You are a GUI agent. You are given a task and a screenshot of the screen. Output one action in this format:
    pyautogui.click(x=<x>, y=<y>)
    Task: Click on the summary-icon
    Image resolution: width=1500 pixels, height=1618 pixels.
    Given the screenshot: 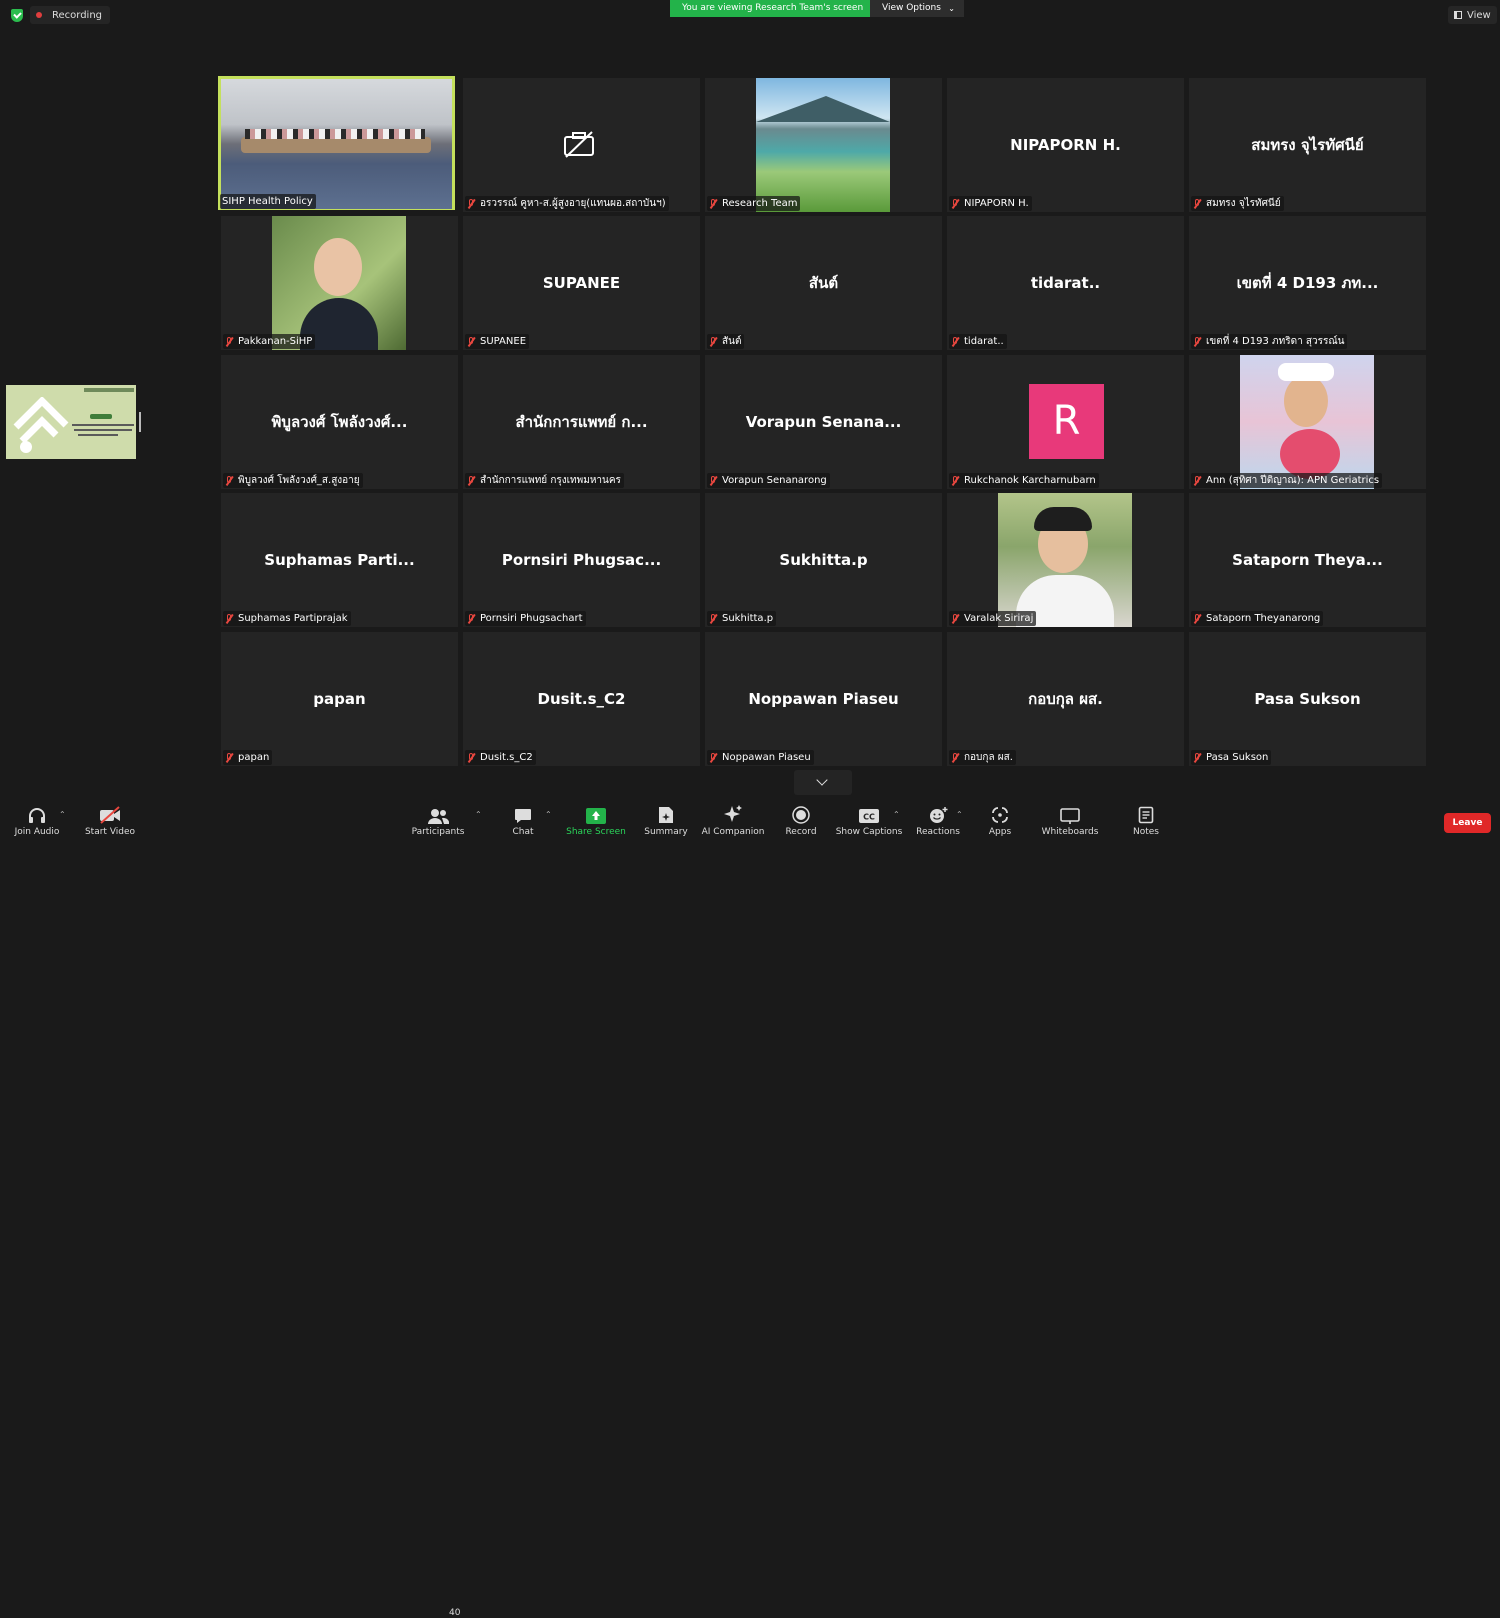 What is the action you would take?
    pyautogui.click(x=666, y=815)
    